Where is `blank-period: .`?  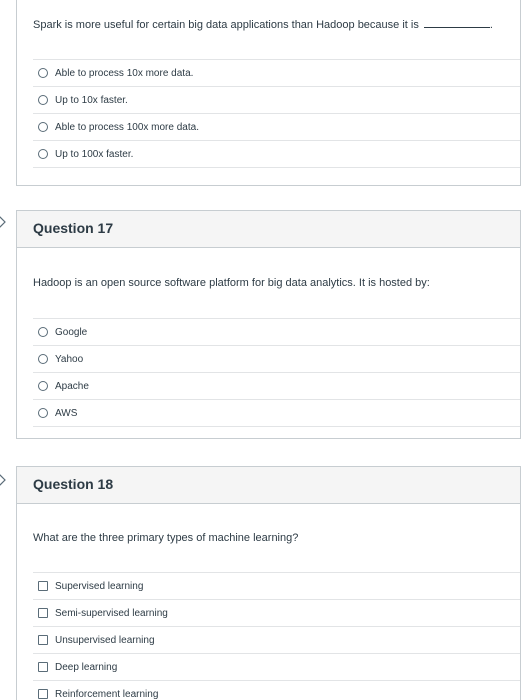 blank-period: . is located at coordinates (491, 25).